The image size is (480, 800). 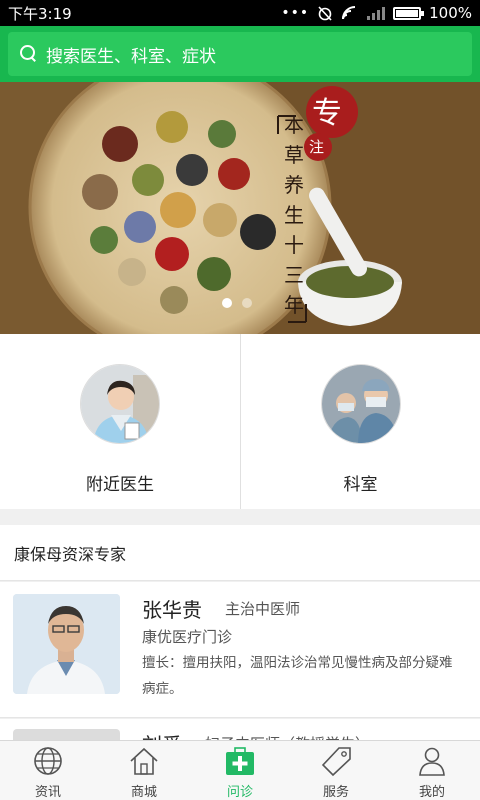 I want to click on department-label: 科室, so click(x=360, y=485).